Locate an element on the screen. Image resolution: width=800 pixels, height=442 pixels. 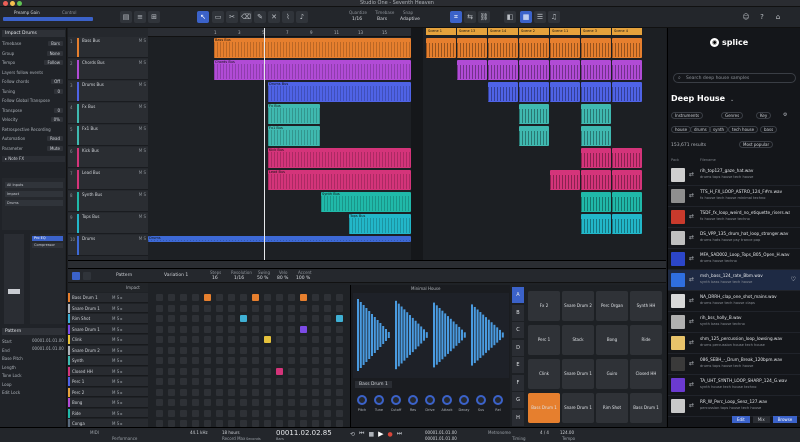
drum-pad: Closed HH is located at coordinates (646, 374).